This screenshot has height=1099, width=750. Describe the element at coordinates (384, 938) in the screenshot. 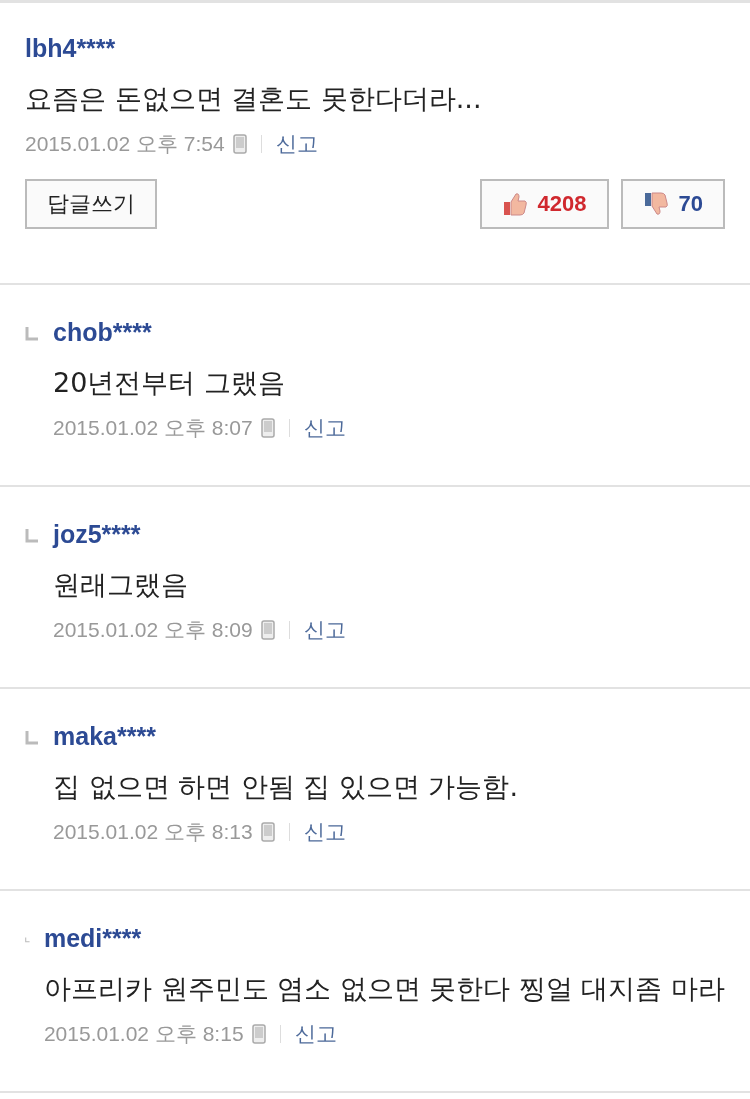

I see `reply-author: medi****` at that location.